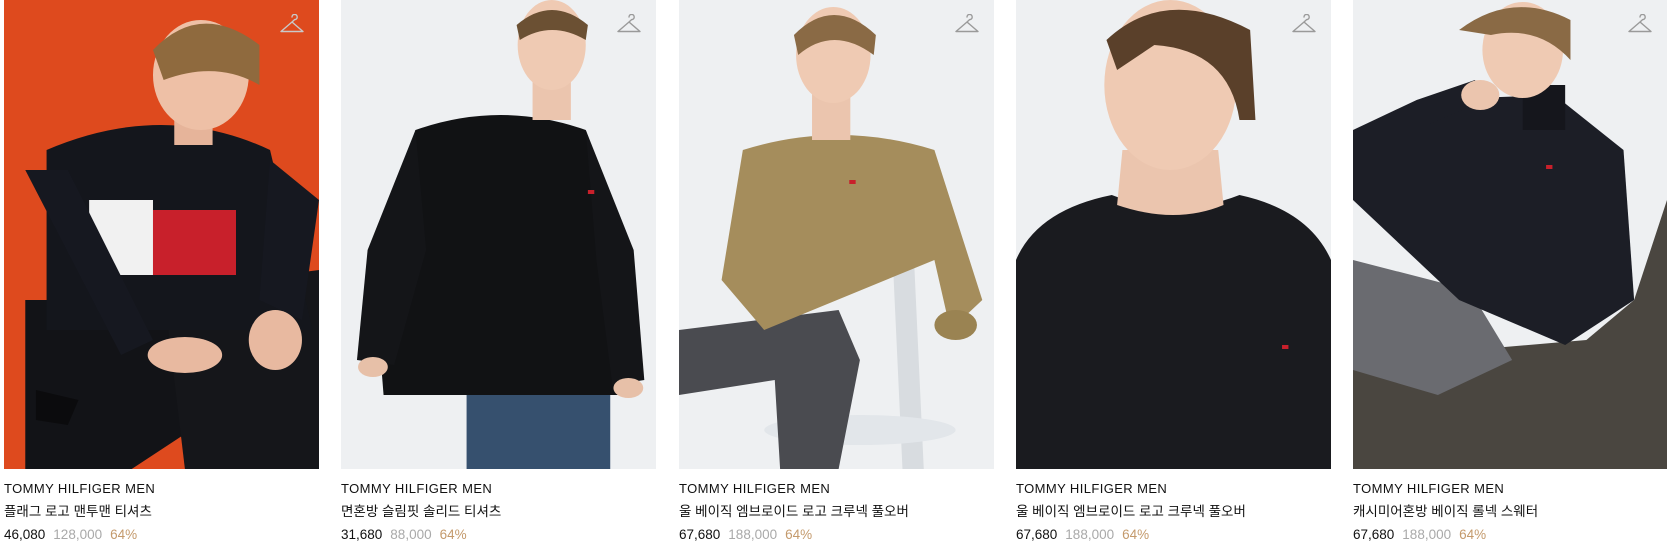 The width and height of the screenshot is (1667, 553). I want to click on sale-price: 31,680, so click(362, 534).